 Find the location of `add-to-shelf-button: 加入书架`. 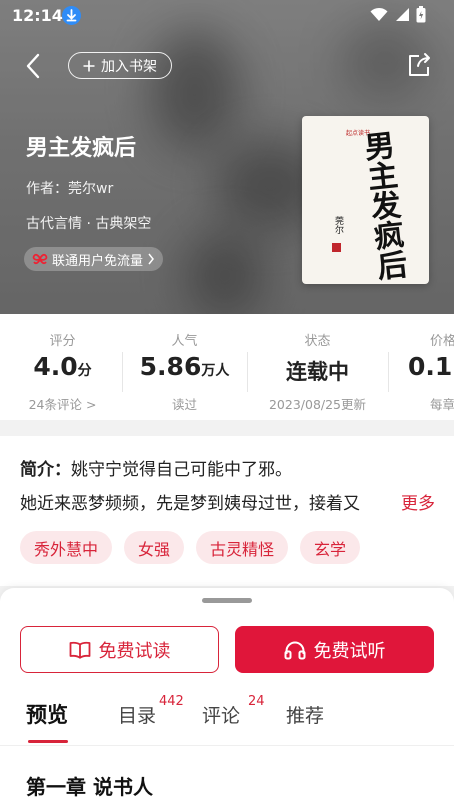

add-to-shelf-button: 加入书架 is located at coordinates (120, 65).